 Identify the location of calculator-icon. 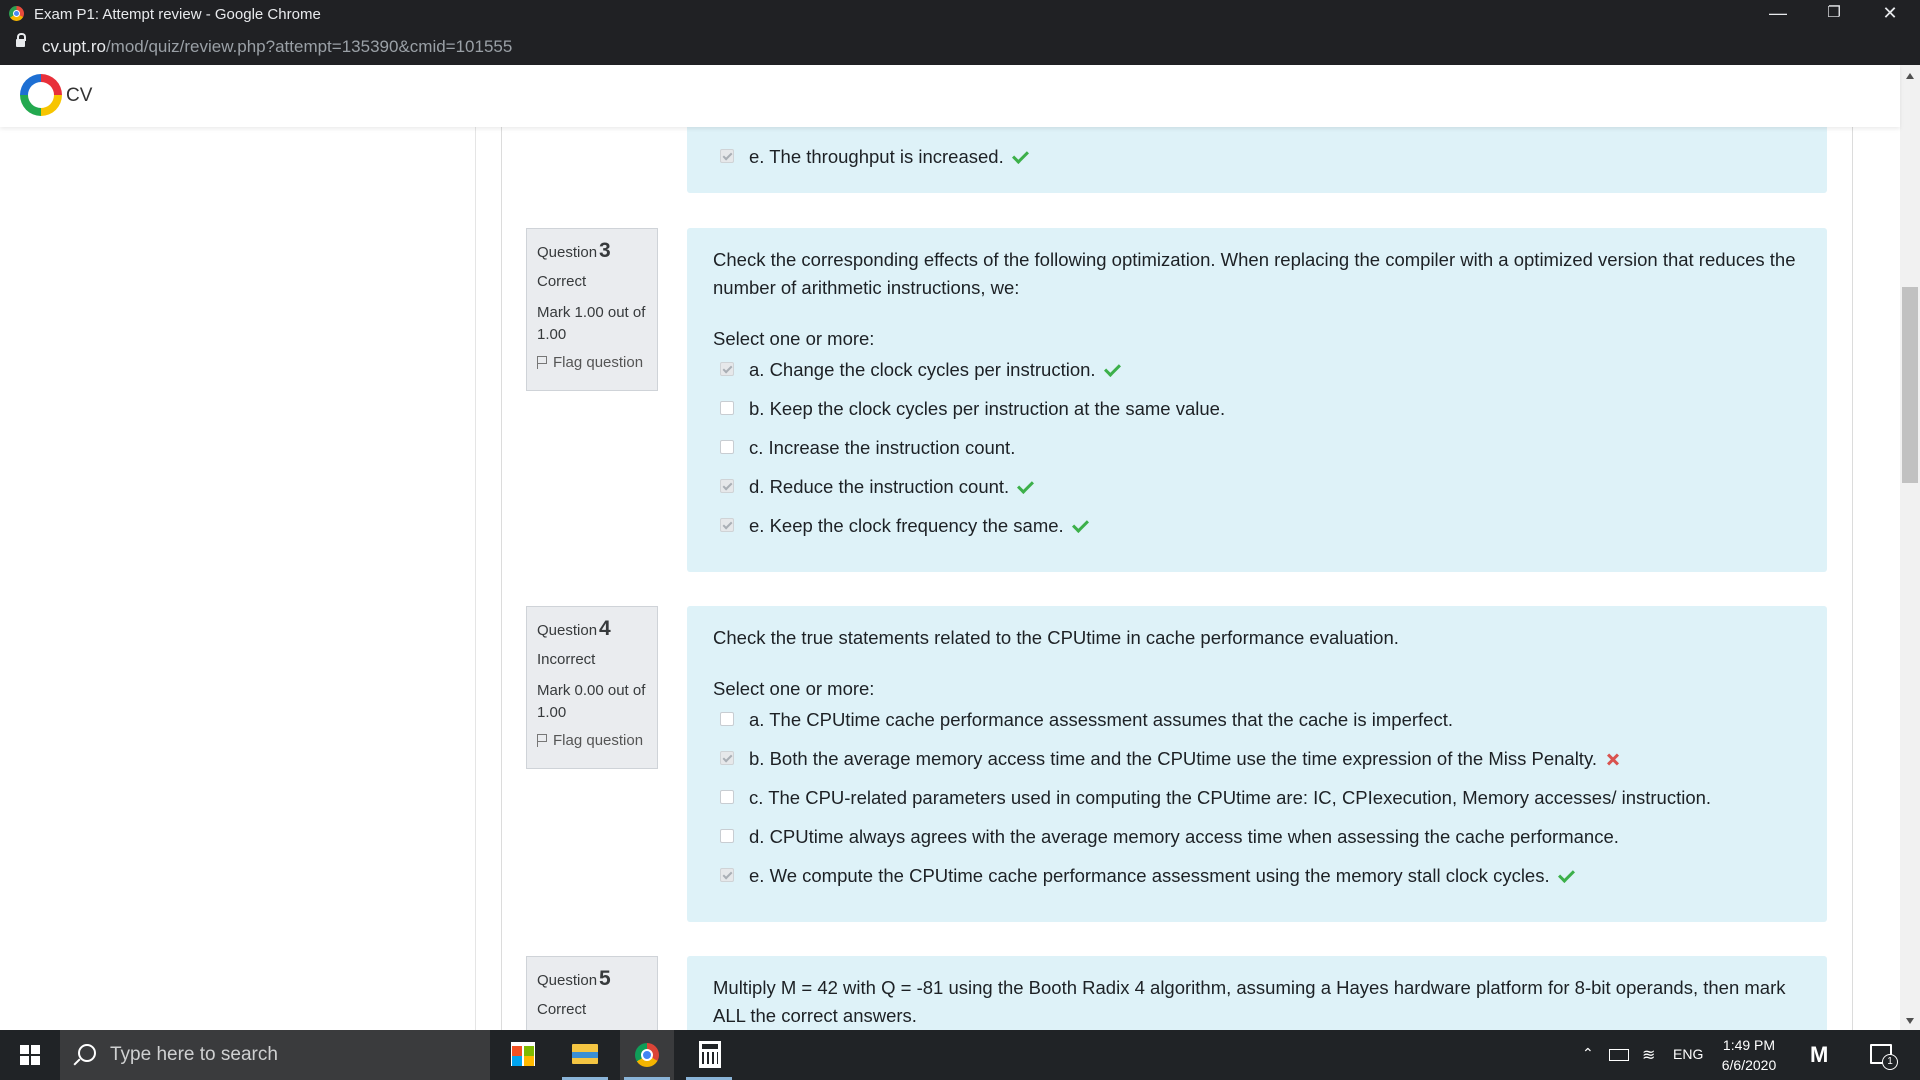
(709, 1055).